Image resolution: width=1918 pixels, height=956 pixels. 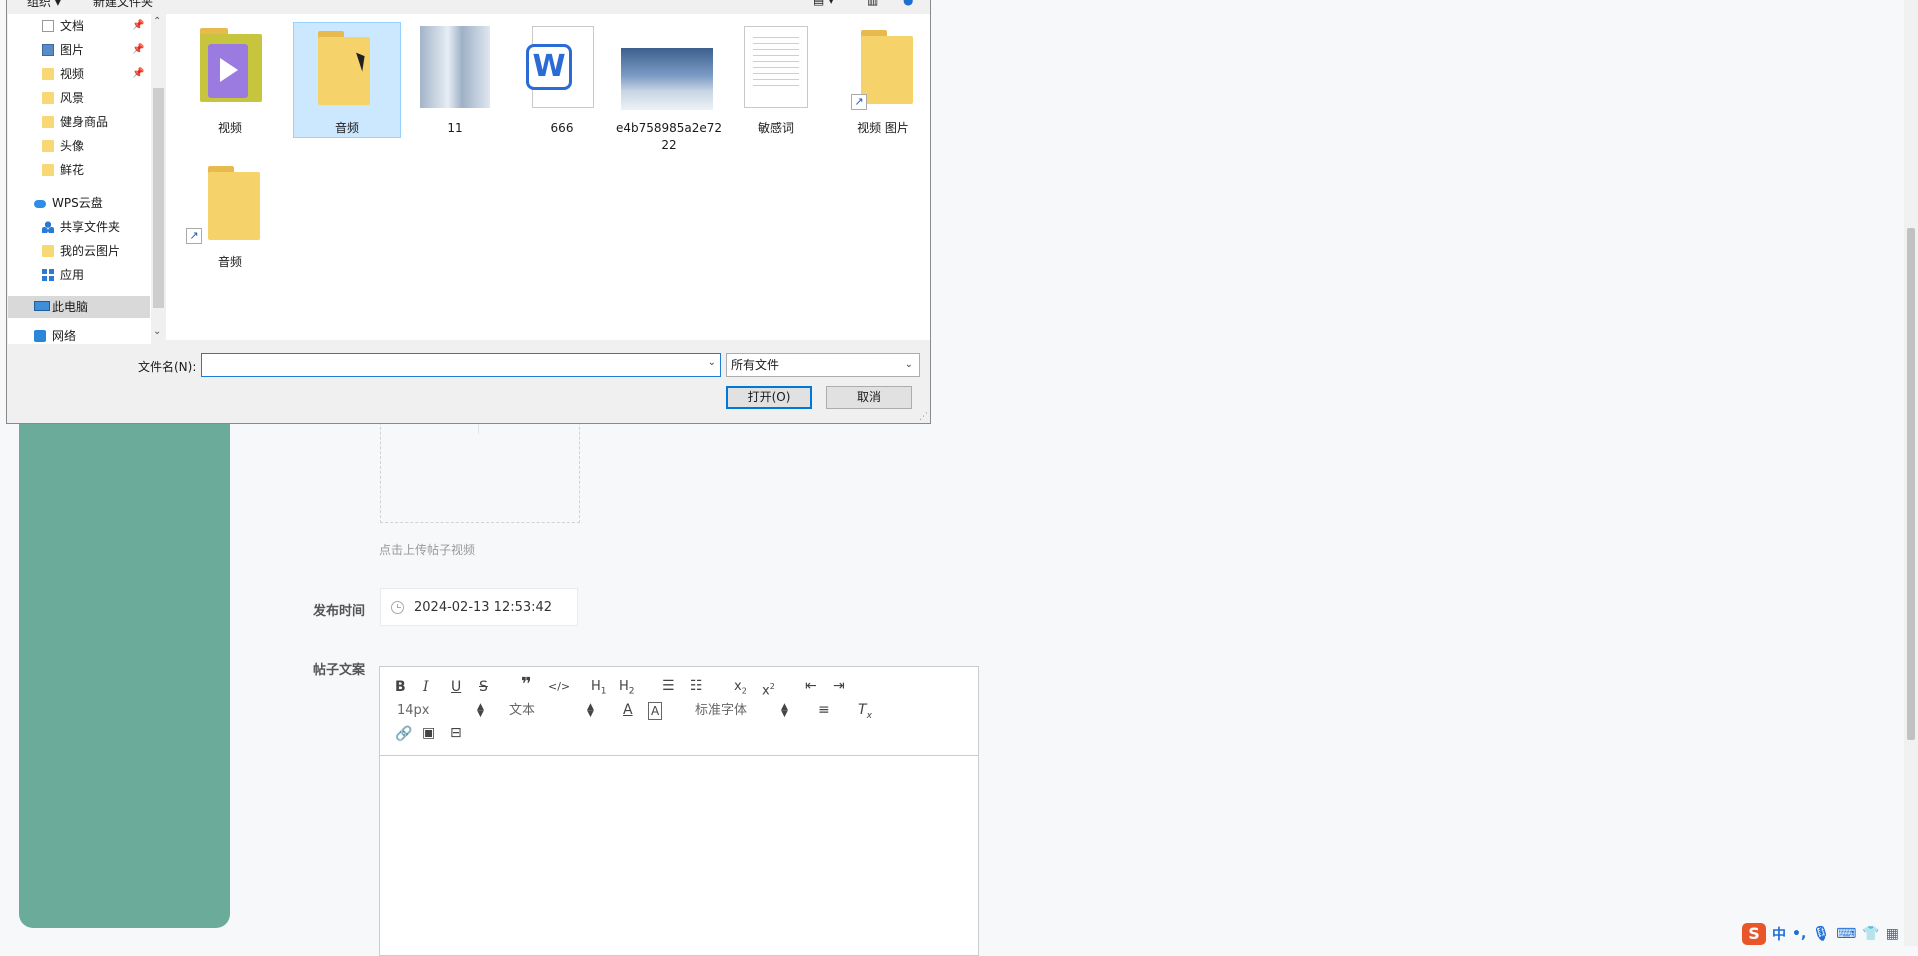 I want to click on nav-item-label: 鲜花, so click(x=72, y=170).